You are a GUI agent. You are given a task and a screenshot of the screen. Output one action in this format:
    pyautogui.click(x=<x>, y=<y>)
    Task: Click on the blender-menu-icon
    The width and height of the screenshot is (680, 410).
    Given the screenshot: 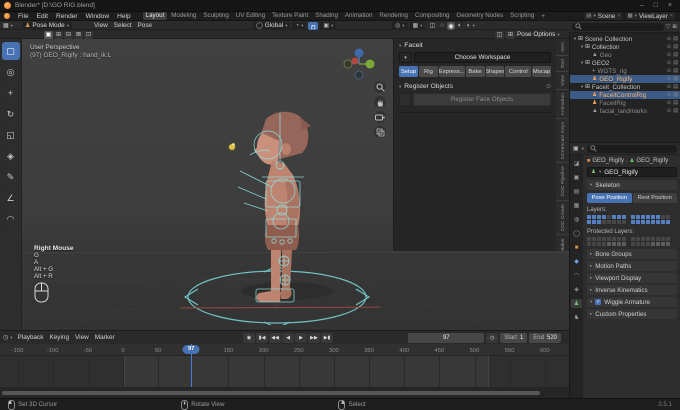 What is the action you would take?
    pyautogui.click(x=7, y=16)
    